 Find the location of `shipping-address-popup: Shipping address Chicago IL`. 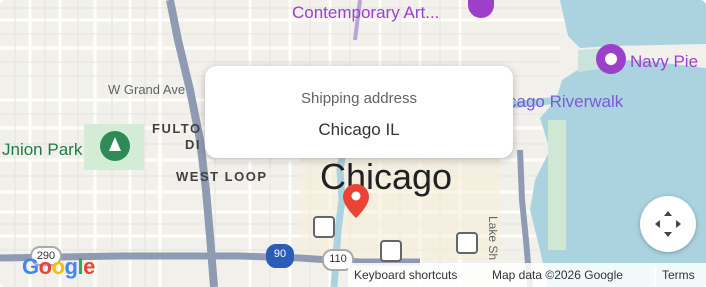

shipping-address-popup: Shipping address Chicago IL is located at coordinates (359, 112).